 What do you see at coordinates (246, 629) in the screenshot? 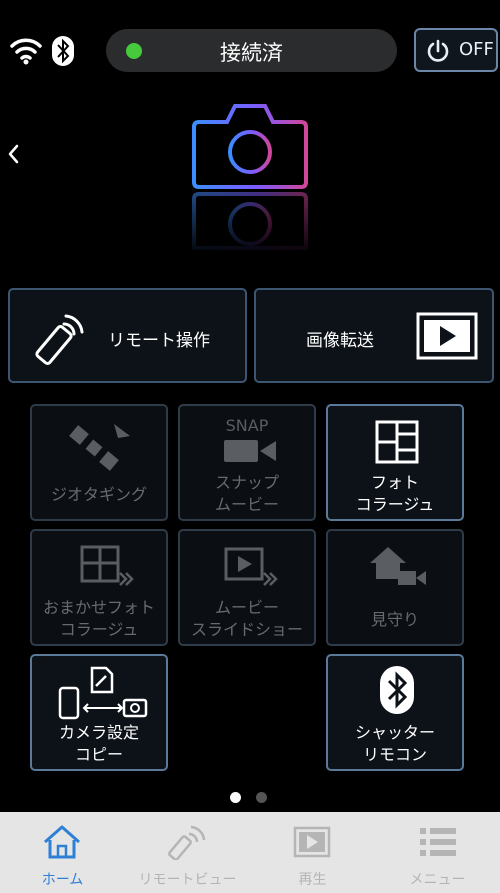
I see `tile-label-line2: スライドショー` at bounding box center [246, 629].